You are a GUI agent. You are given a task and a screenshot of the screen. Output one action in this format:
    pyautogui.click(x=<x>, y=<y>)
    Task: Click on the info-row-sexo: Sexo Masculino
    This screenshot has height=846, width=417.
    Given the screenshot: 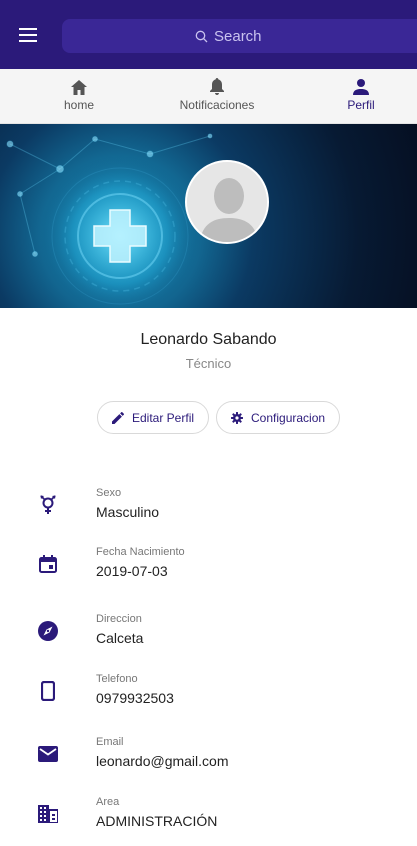 What is the action you would take?
    pyautogui.click(x=208, y=512)
    